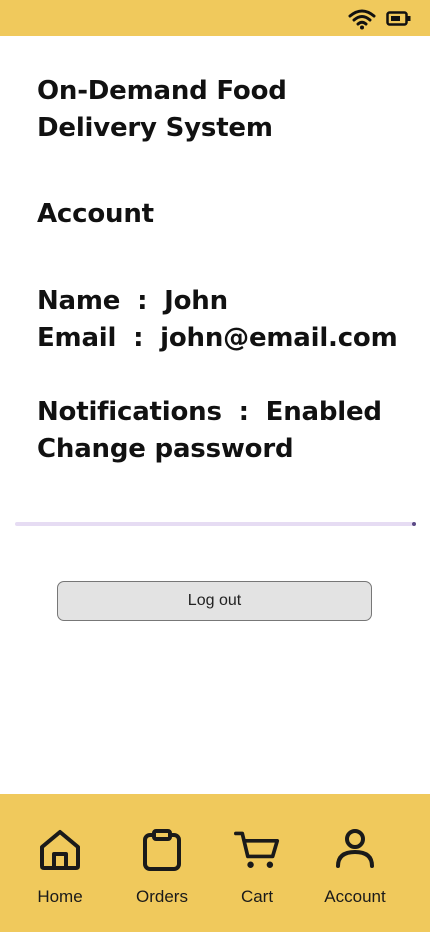 Image resolution: width=430 pixels, height=932 pixels. I want to click on nav-item-account: Account, so click(355, 863).